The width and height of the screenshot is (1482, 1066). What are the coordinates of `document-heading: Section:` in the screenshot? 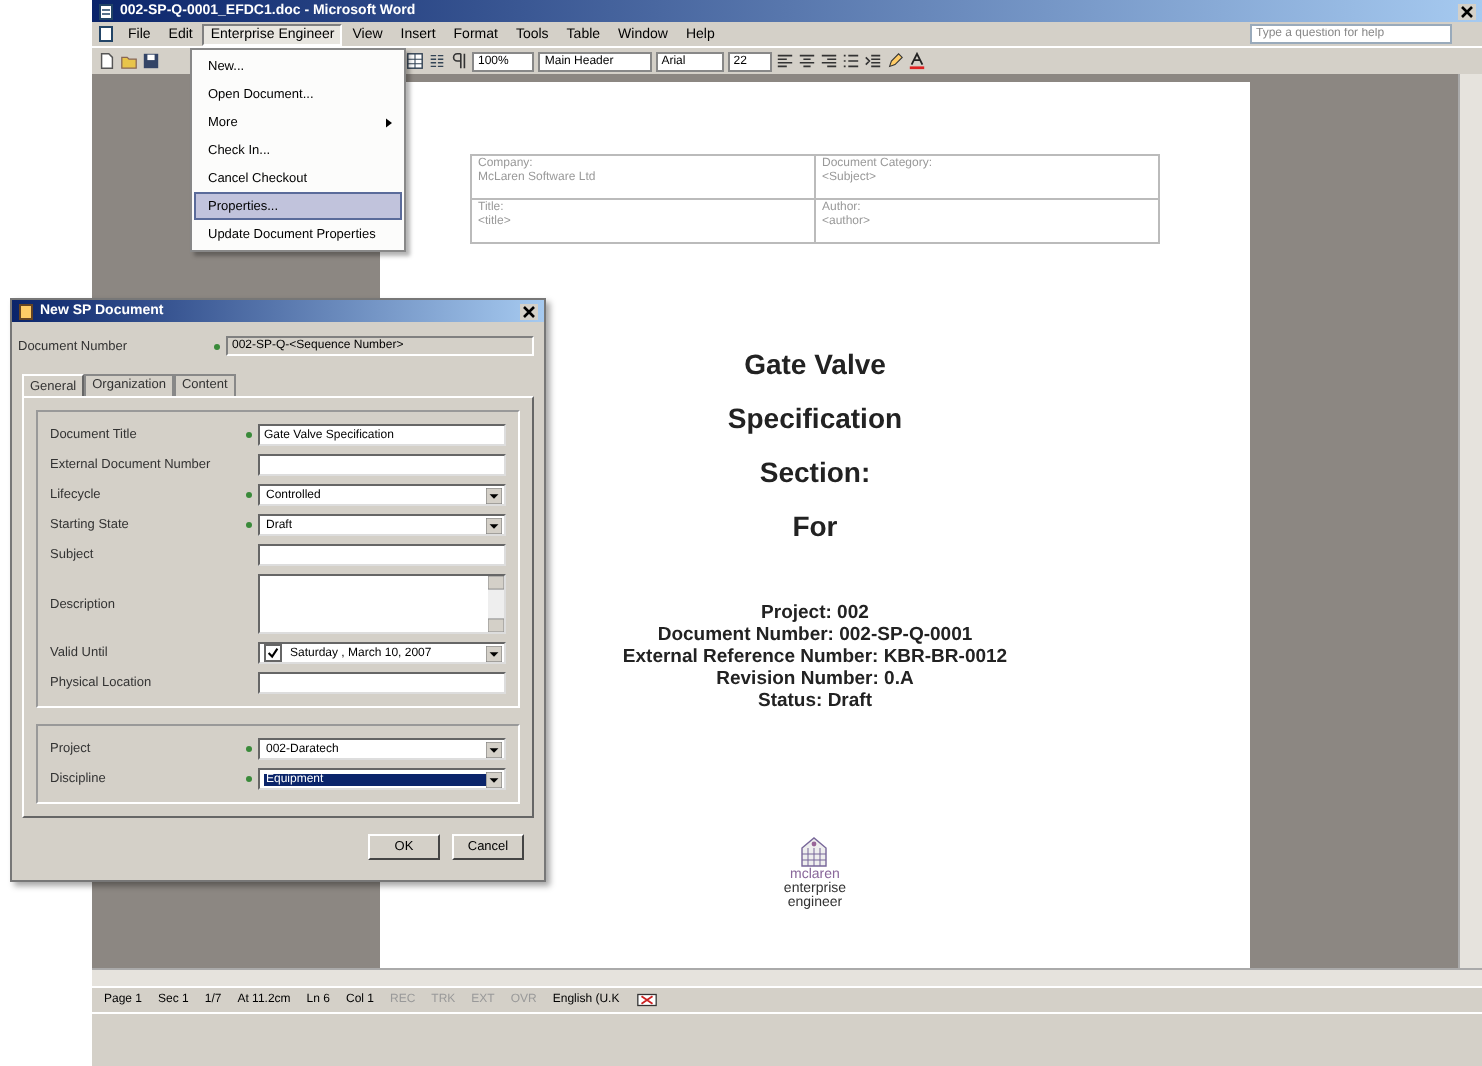 It's located at (815, 472).